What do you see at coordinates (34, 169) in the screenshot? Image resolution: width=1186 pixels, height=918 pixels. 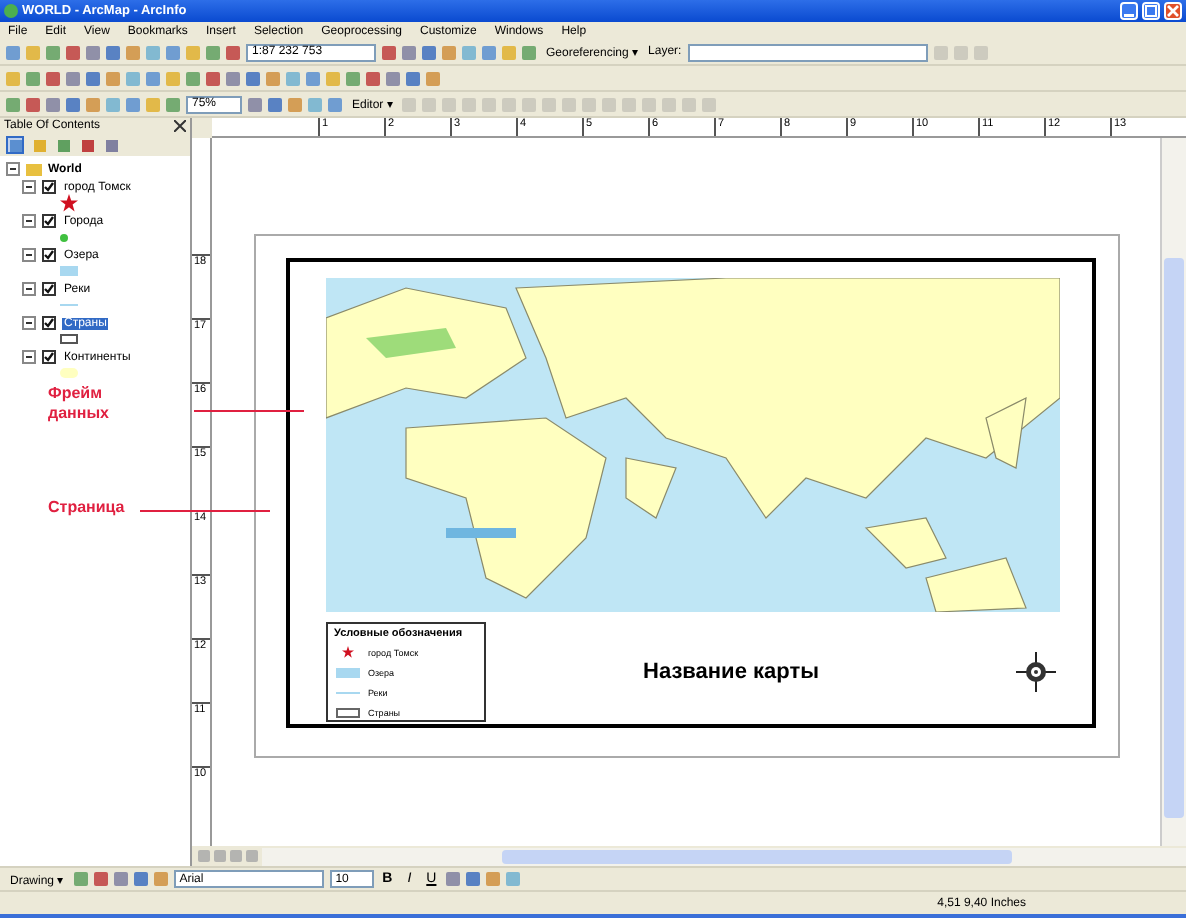 I see `folder-icon` at bounding box center [34, 169].